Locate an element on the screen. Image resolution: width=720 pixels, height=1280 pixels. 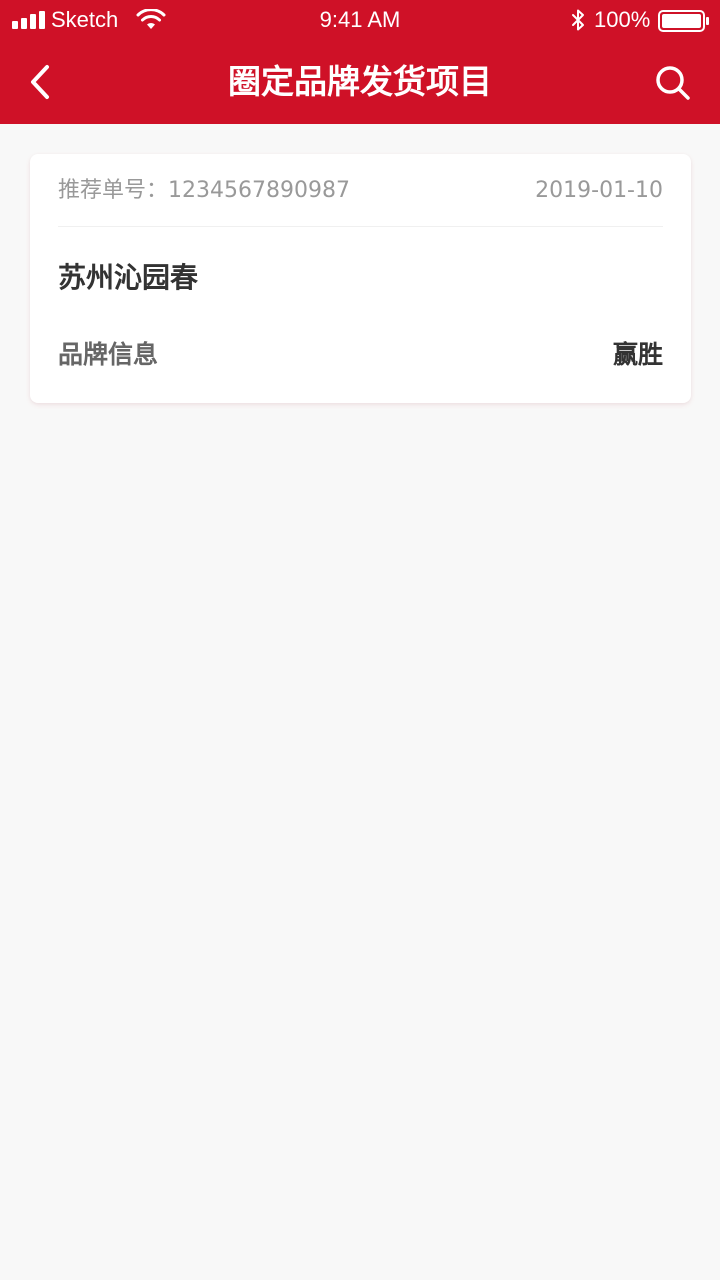
status-bar: Sketch 9:41 AM 100% is located at coordinates (360, 20).